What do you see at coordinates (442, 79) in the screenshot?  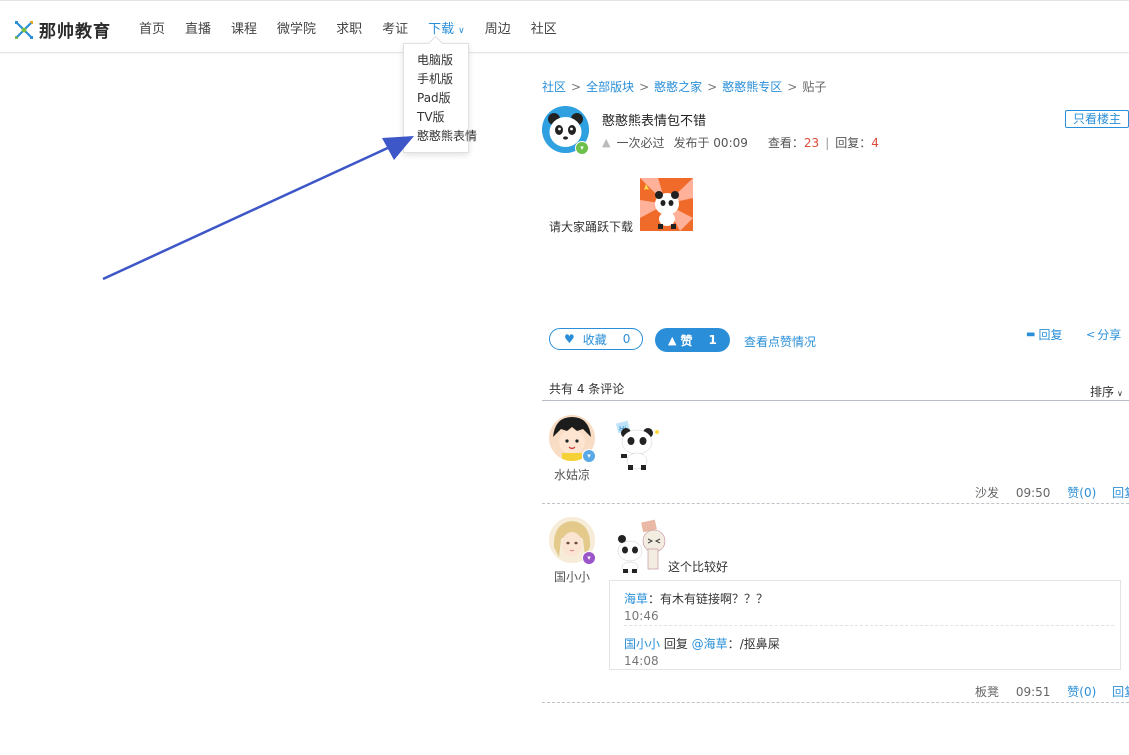 I see `menu-item-mobile: 手机版` at bounding box center [442, 79].